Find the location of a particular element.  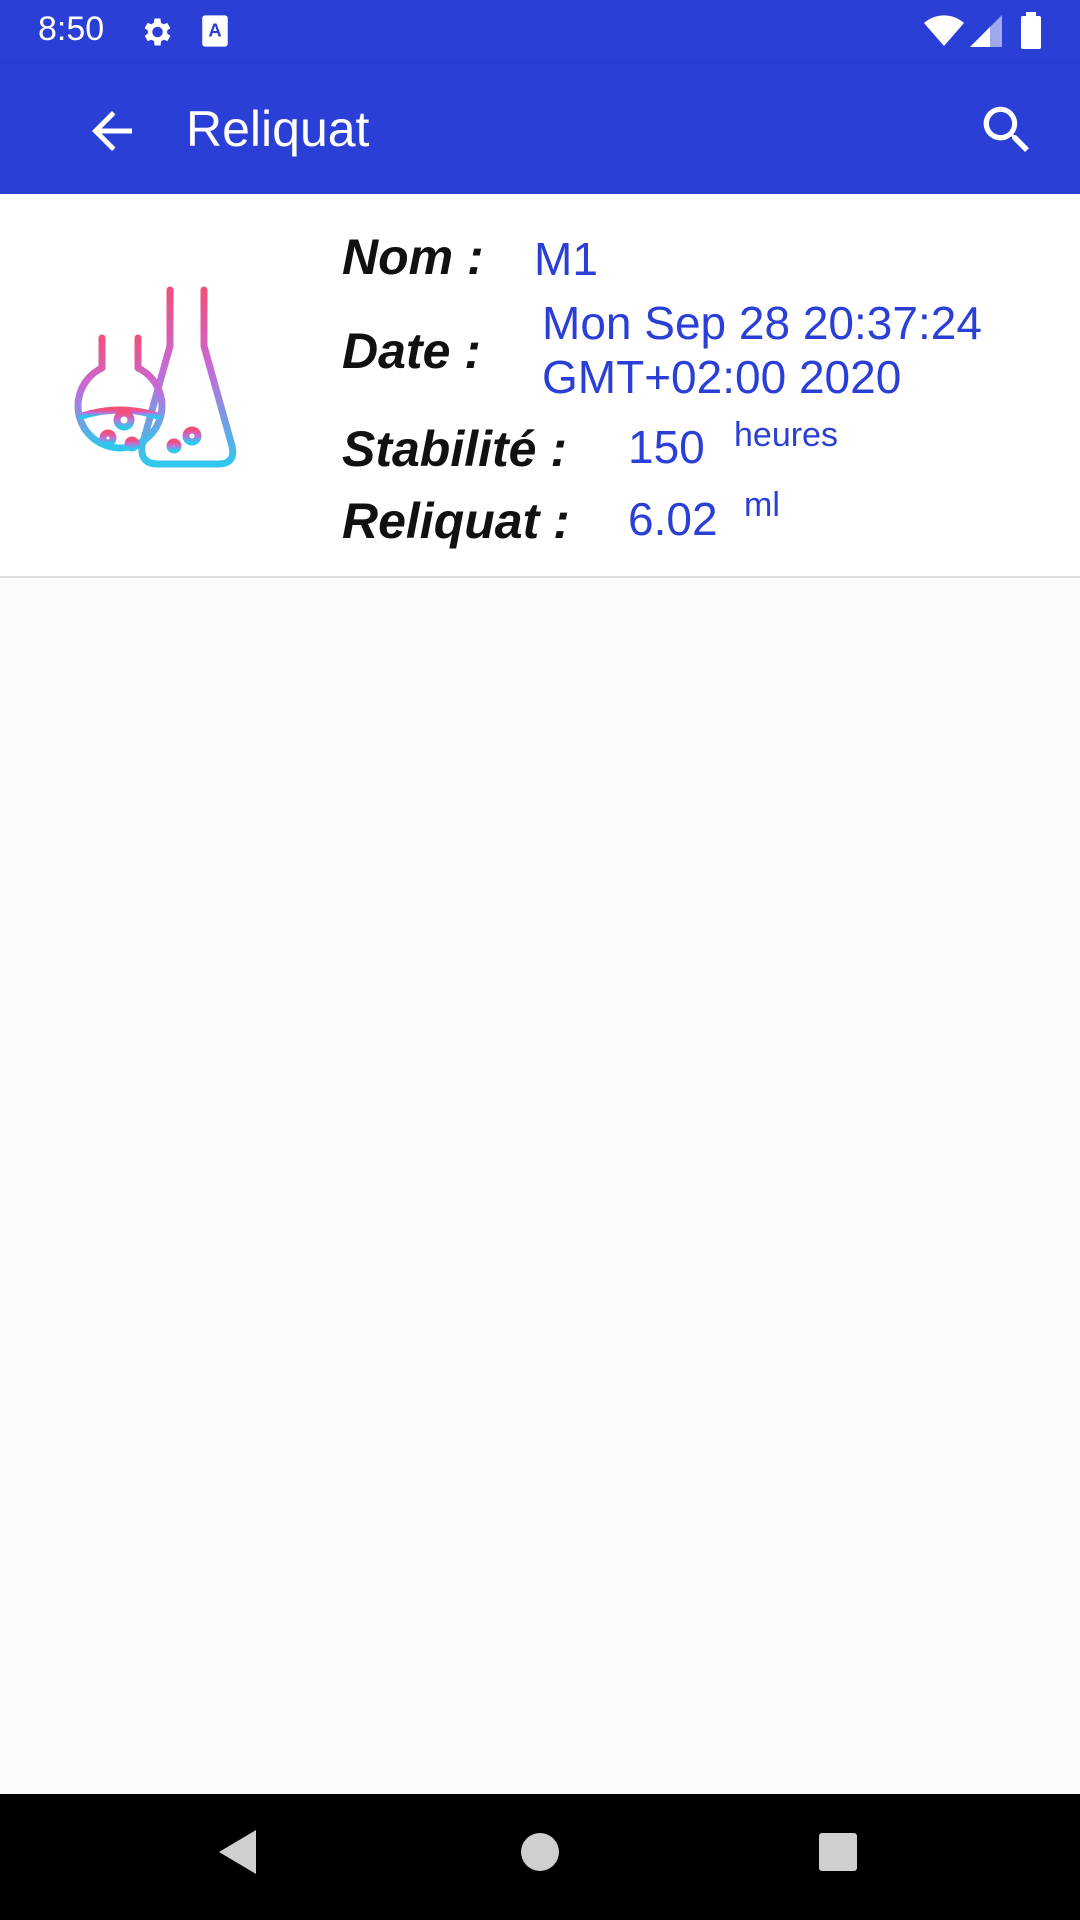

lab-flasks-icon is located at coordinates (155, 377).